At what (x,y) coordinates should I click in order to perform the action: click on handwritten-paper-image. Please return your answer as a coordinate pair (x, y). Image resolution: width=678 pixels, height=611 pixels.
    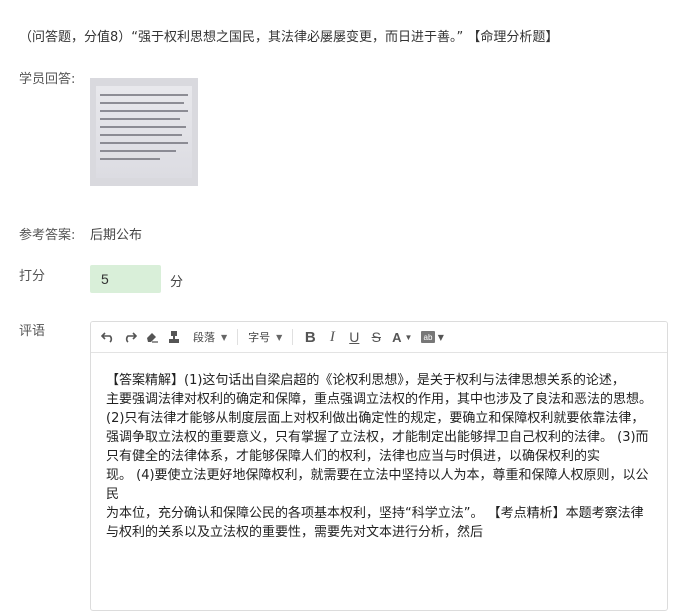
    Looking at the image, I should click on (144, 132).